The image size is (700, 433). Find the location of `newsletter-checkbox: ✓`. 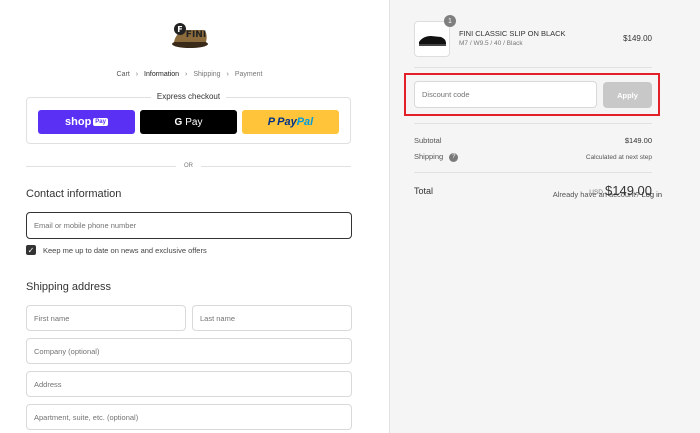

newsletter-checkbox: ✓ is located at coordinates (31, 250).